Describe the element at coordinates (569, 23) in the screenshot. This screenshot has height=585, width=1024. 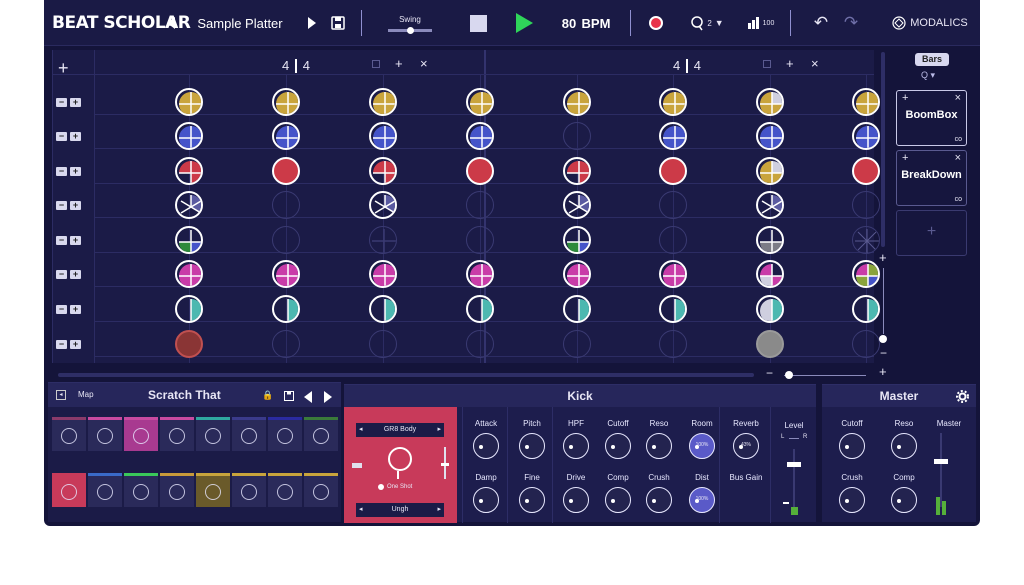
I see `bpm-value: 80` at that location.